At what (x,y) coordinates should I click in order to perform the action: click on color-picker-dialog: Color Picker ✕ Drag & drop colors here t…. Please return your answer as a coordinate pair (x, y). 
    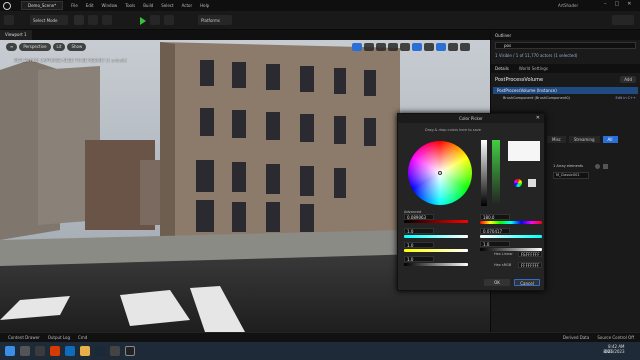
    Looking at the image, I should click on (471, 202).